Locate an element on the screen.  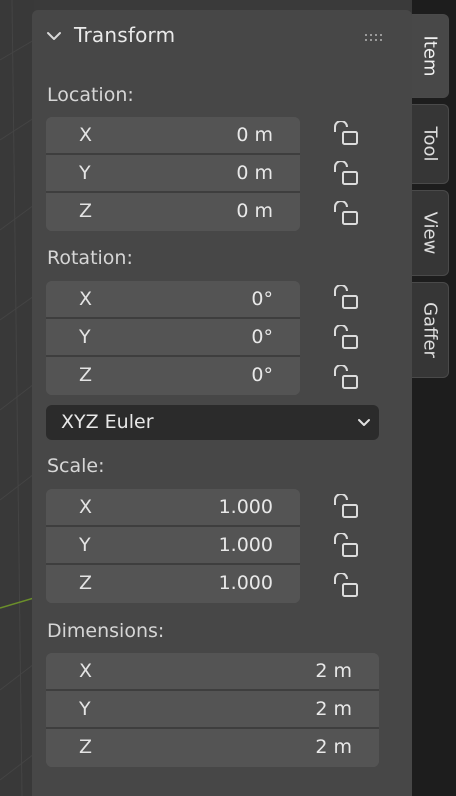
tab-gaffer: Gaffer is located at coordinates (430, 330).